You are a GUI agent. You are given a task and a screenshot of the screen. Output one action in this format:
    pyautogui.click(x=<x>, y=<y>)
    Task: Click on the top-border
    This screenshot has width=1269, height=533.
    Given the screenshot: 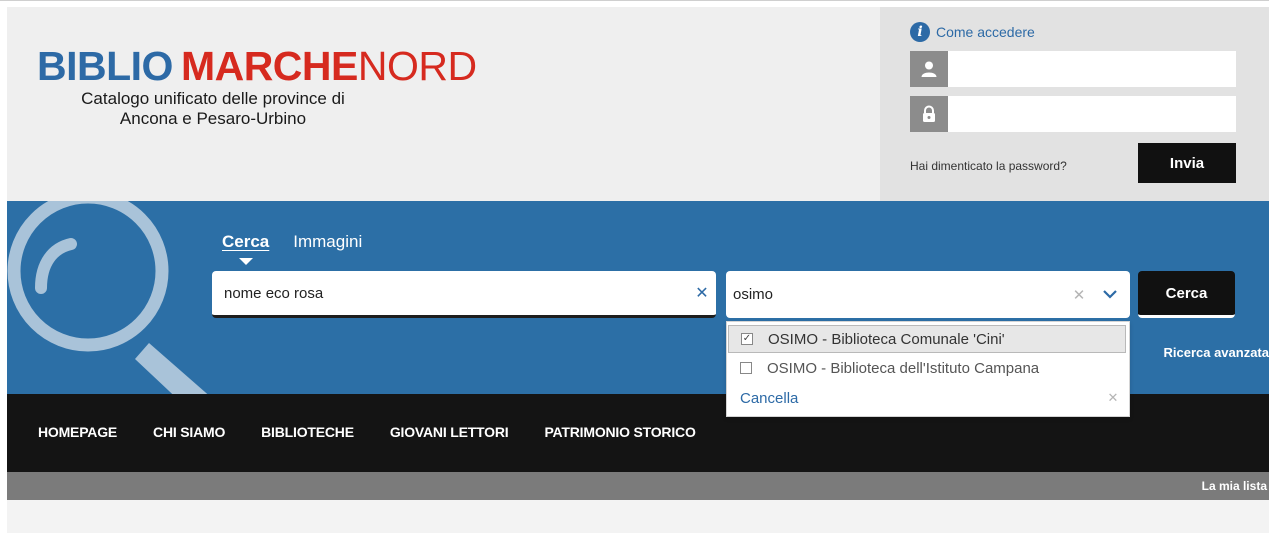 What is the action you would take?
    pyautogui.click(x=634, y=3)
    